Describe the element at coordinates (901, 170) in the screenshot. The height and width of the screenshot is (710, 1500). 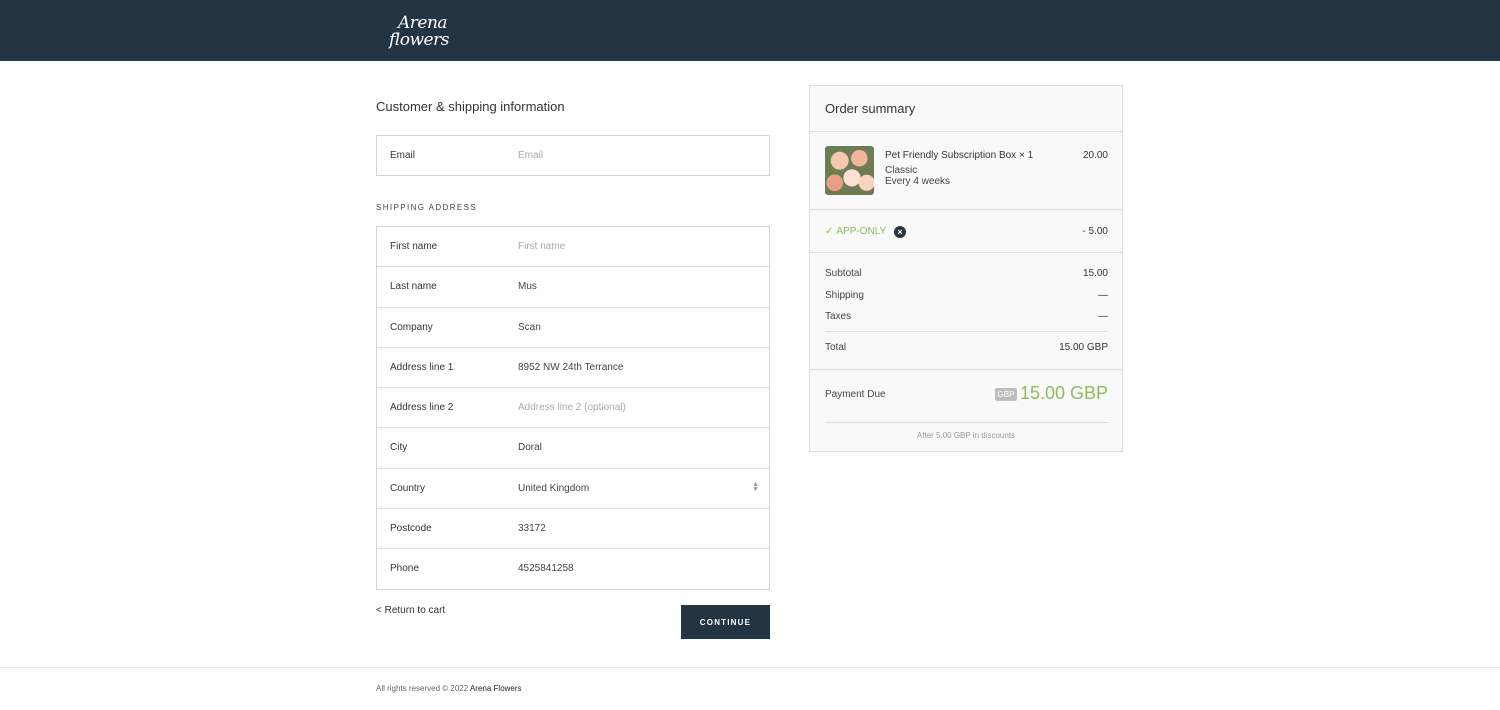
I see `item-variant: Classic` at that location.